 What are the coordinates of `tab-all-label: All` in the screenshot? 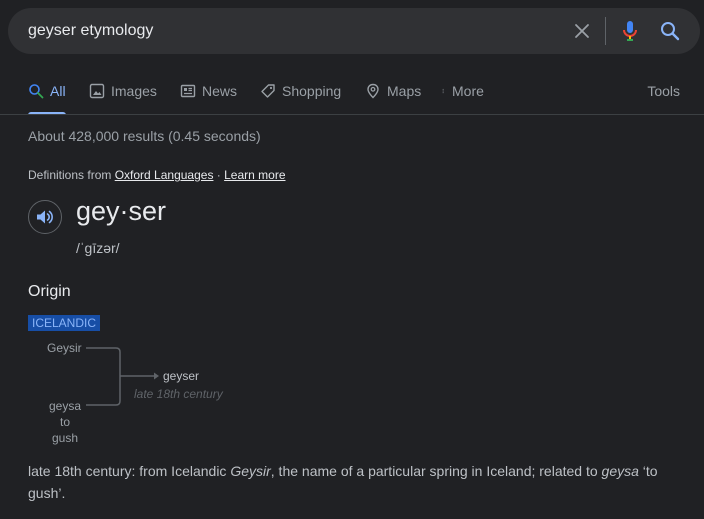 It's located at (58, 91).